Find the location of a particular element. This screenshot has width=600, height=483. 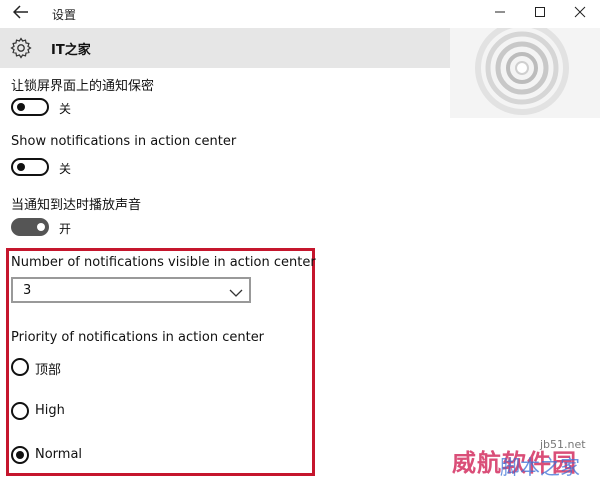

window-titlebar: 设置 is located at coordinates (300, 14).